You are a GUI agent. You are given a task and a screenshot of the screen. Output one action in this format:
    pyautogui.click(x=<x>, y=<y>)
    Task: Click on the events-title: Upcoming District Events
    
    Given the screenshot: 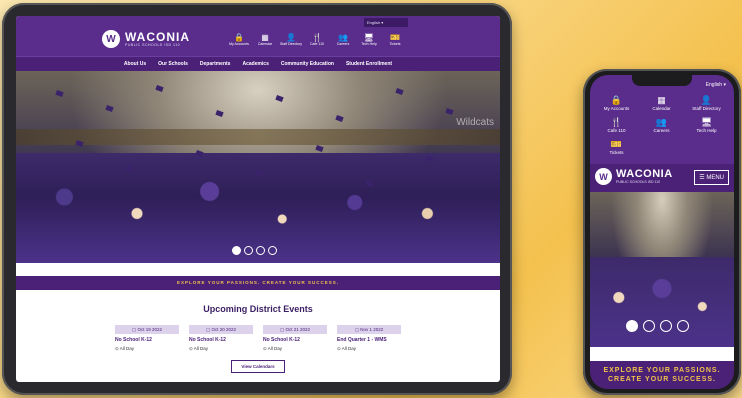 What is the action you would take?
    pyautogui.click(x=258, y=309)
    